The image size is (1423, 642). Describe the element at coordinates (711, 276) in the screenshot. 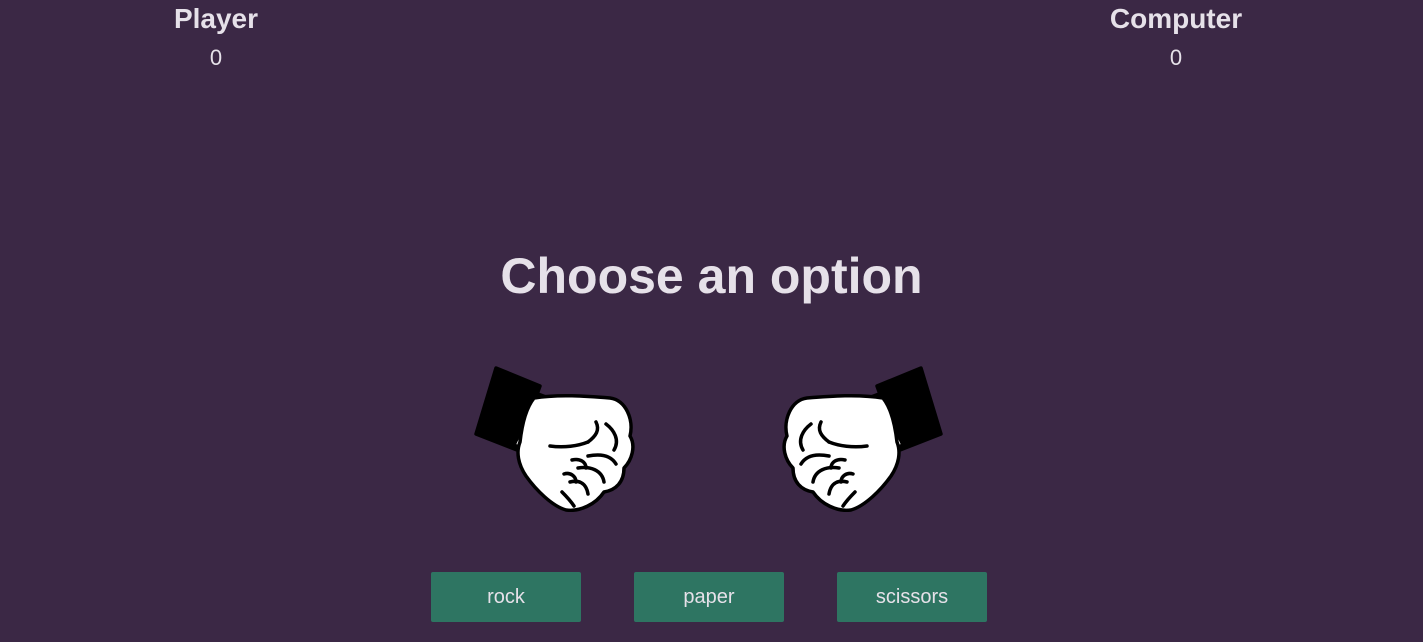

I see `game-prompt: Choose an option` at that location.